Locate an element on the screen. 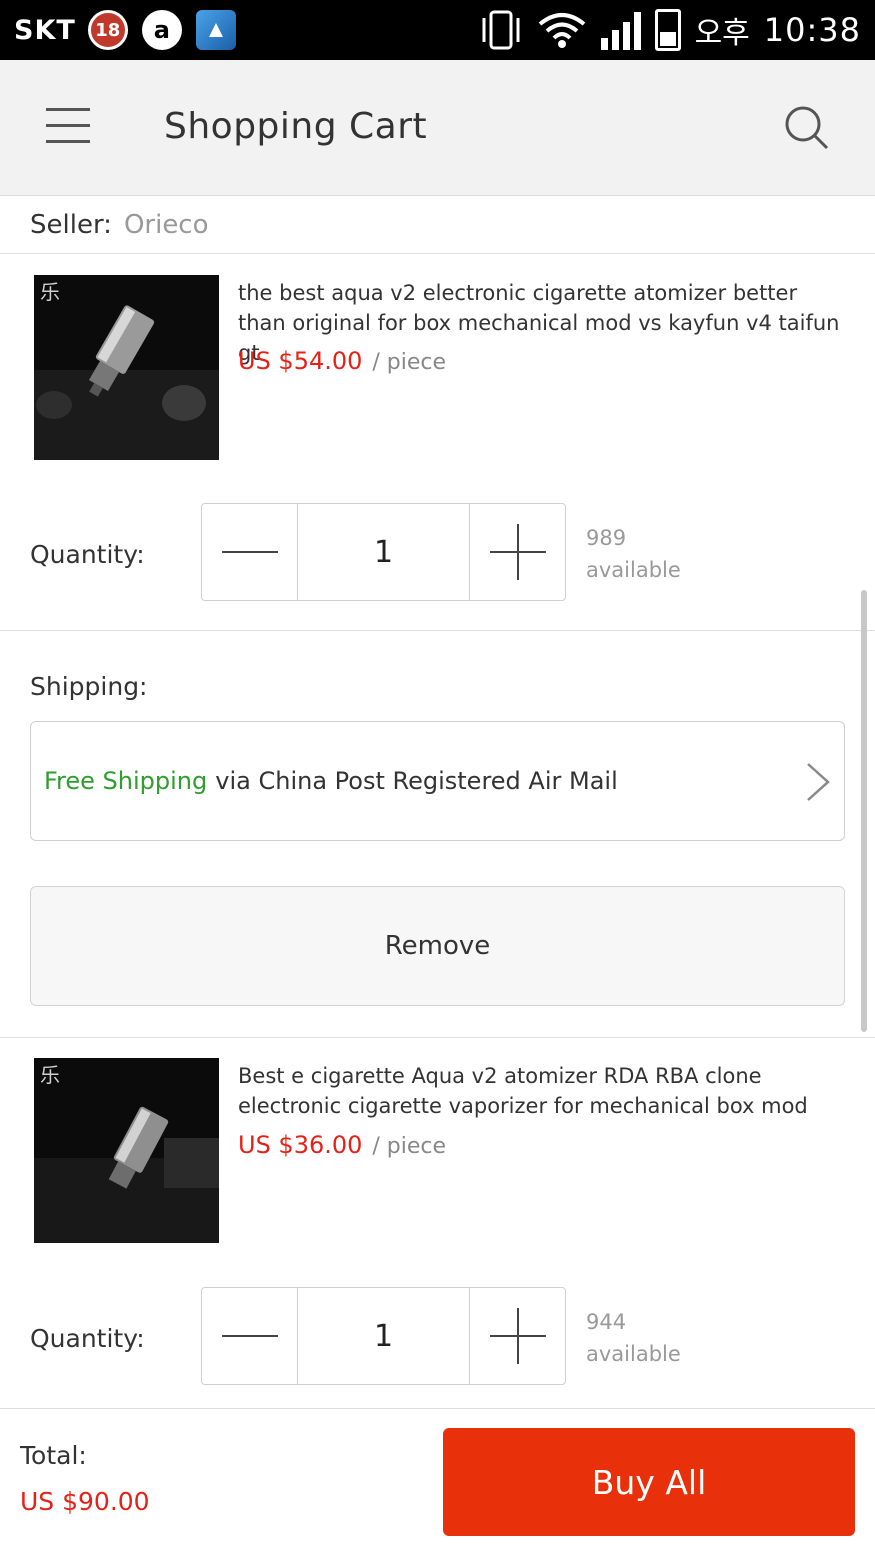  app-bar: Shopping Cart is located at coordinates (437, 128).